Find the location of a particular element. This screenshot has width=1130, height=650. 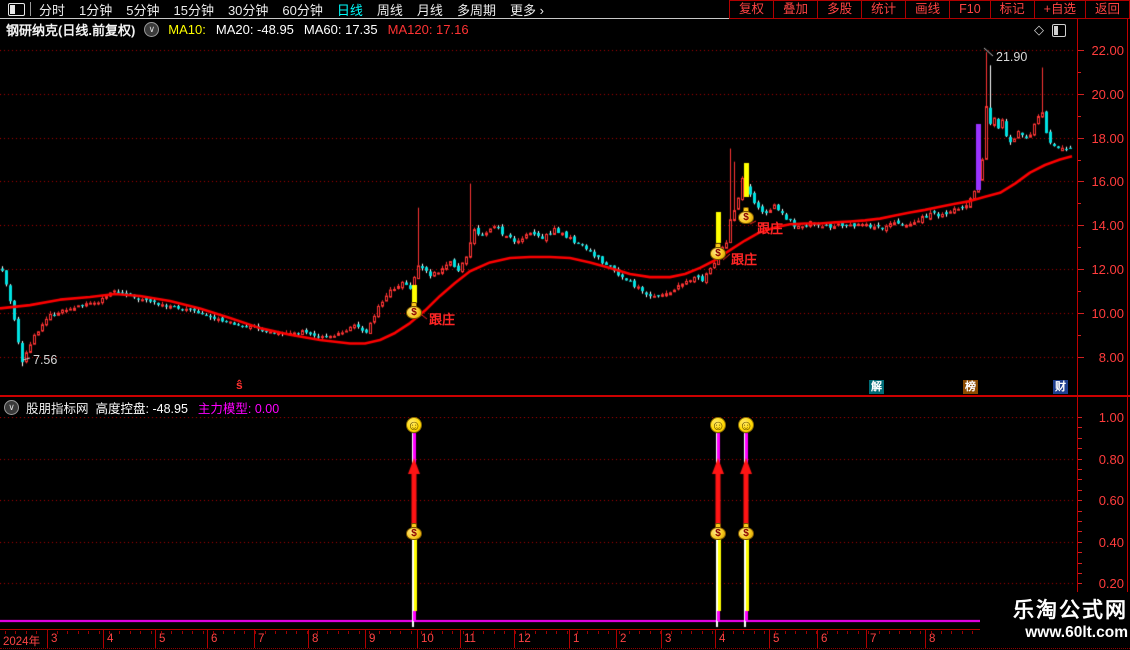

toolbar-period-1分钟: 1分钟 is located at coordinates (95, 9).